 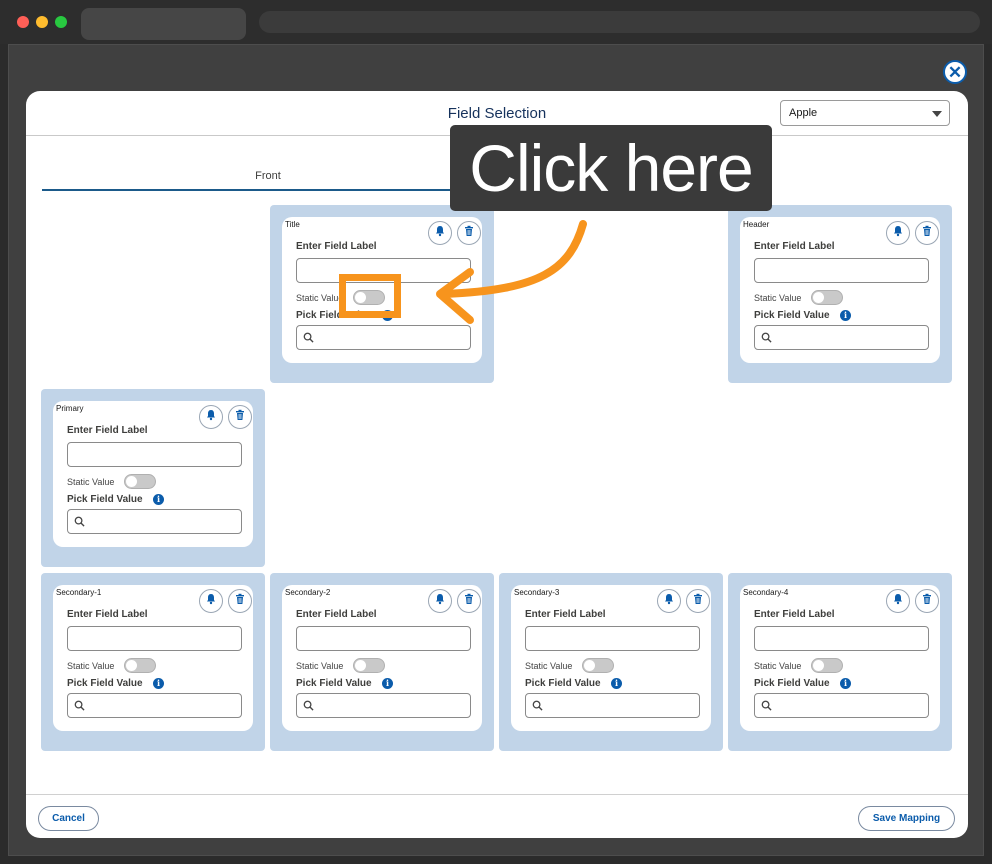 I want to click on cancel-button: Cancel, so click(x=68, y=818).